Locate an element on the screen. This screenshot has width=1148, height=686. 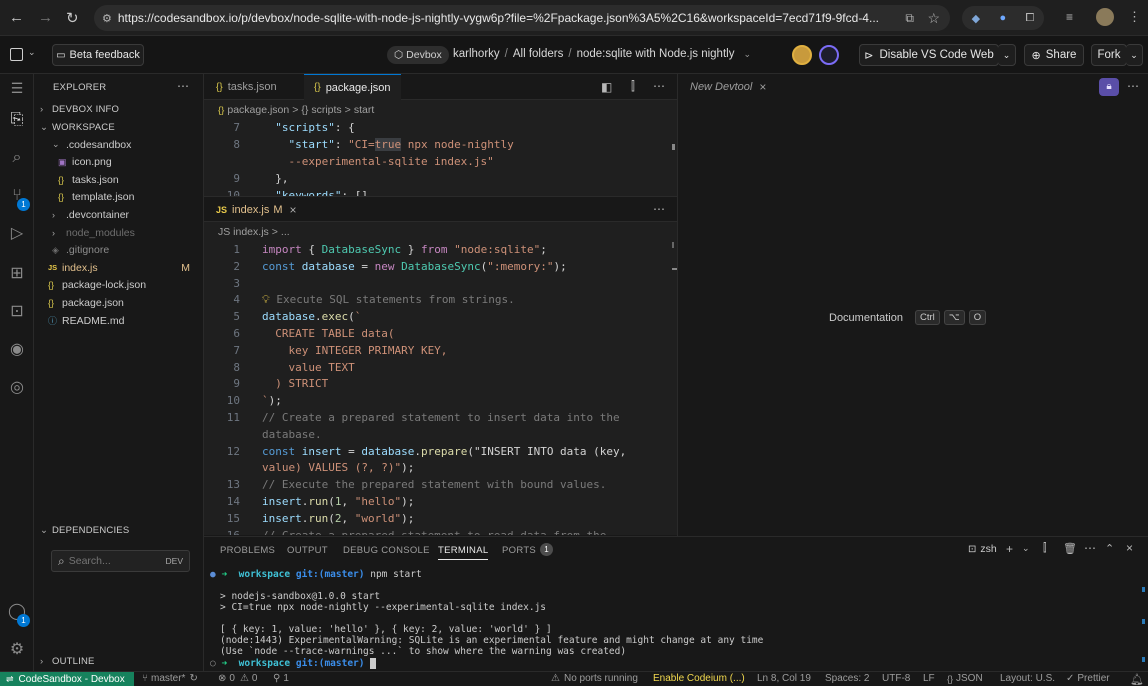
file-tree-item: ⓘ README.md is located at coordinates (126, 320).